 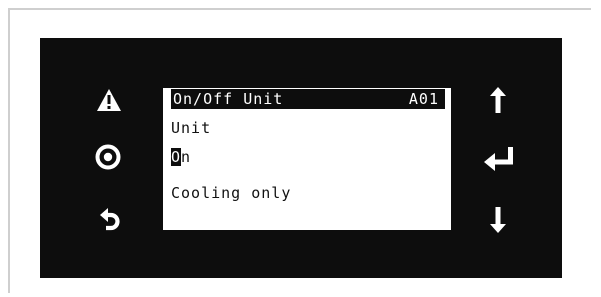 I want to click on edit-cursor: O, so click(x=176, y=157).